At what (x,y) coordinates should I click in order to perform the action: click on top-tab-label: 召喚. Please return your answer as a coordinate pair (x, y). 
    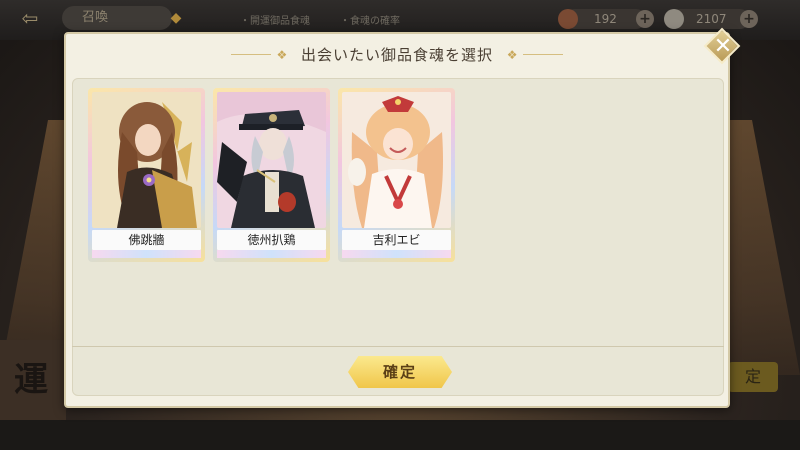
    Looking at the image, I should click on (95, 17).